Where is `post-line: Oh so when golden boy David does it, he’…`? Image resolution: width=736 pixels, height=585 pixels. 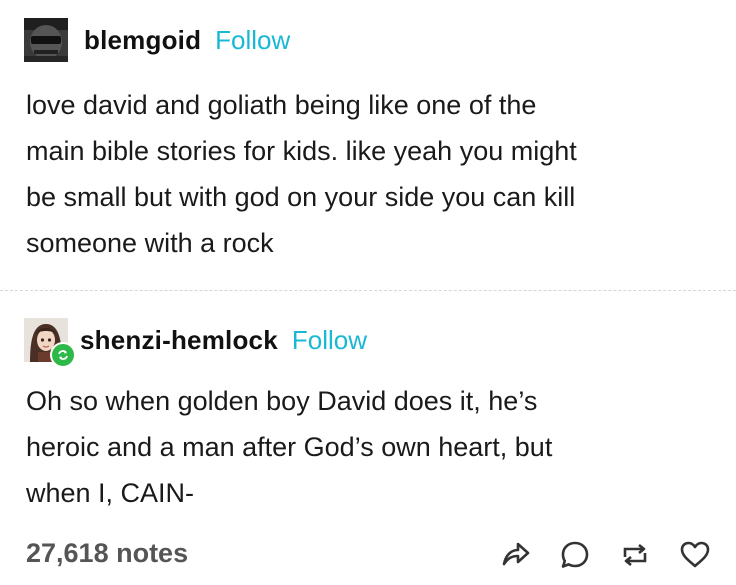 post-line: Oh so when golden boy David does it, he’… is located at coordinates (282, 401).